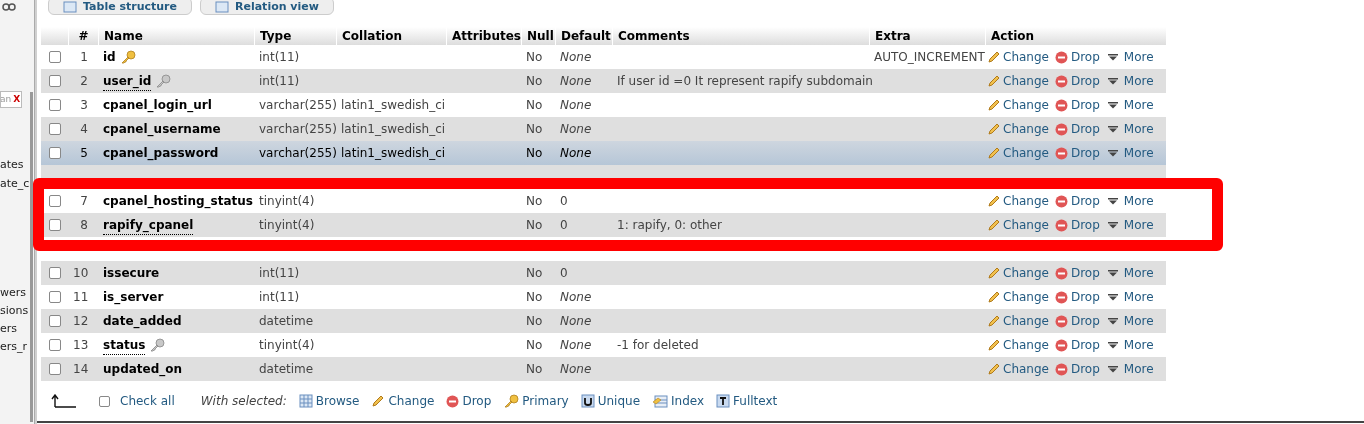 The width and height of the screenshot is (1364, 424). What do you see at coordinates (747, 401) in the screenshot?
I see `bulk-action-link: Fulltext` at bounding box center [747, 401].